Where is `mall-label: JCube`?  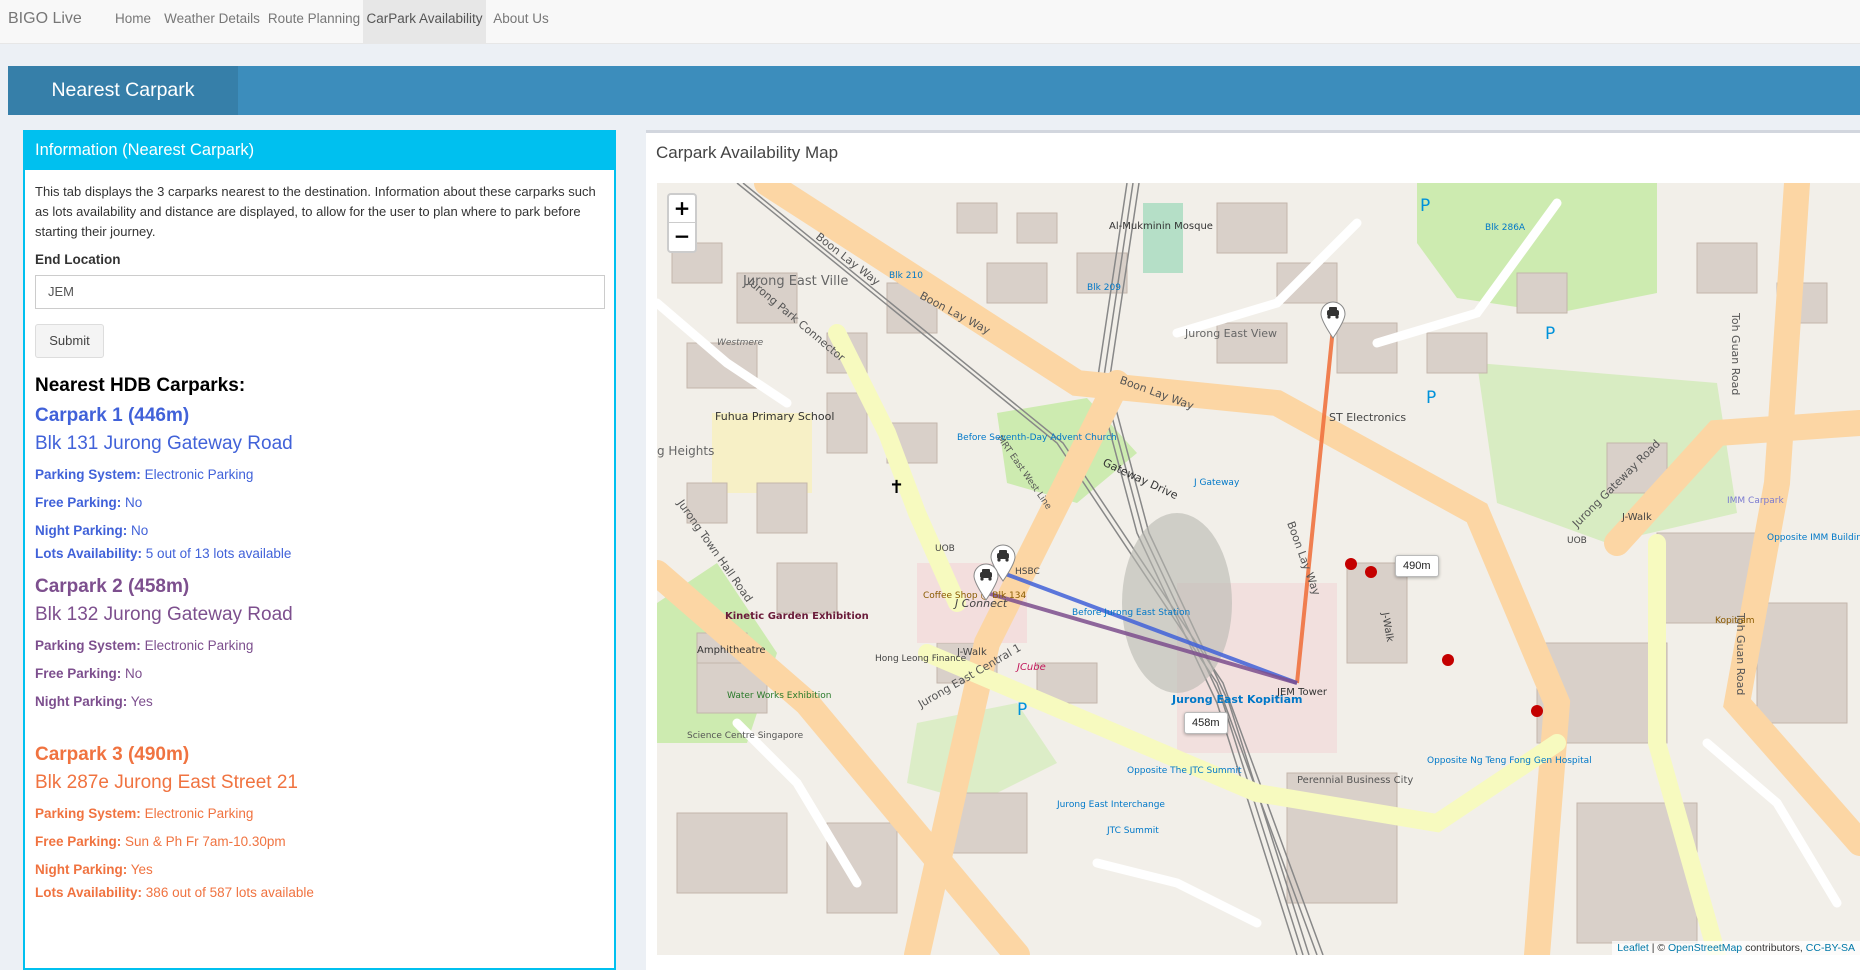 mall-label: JCube is located at coordinates (1030, 667).